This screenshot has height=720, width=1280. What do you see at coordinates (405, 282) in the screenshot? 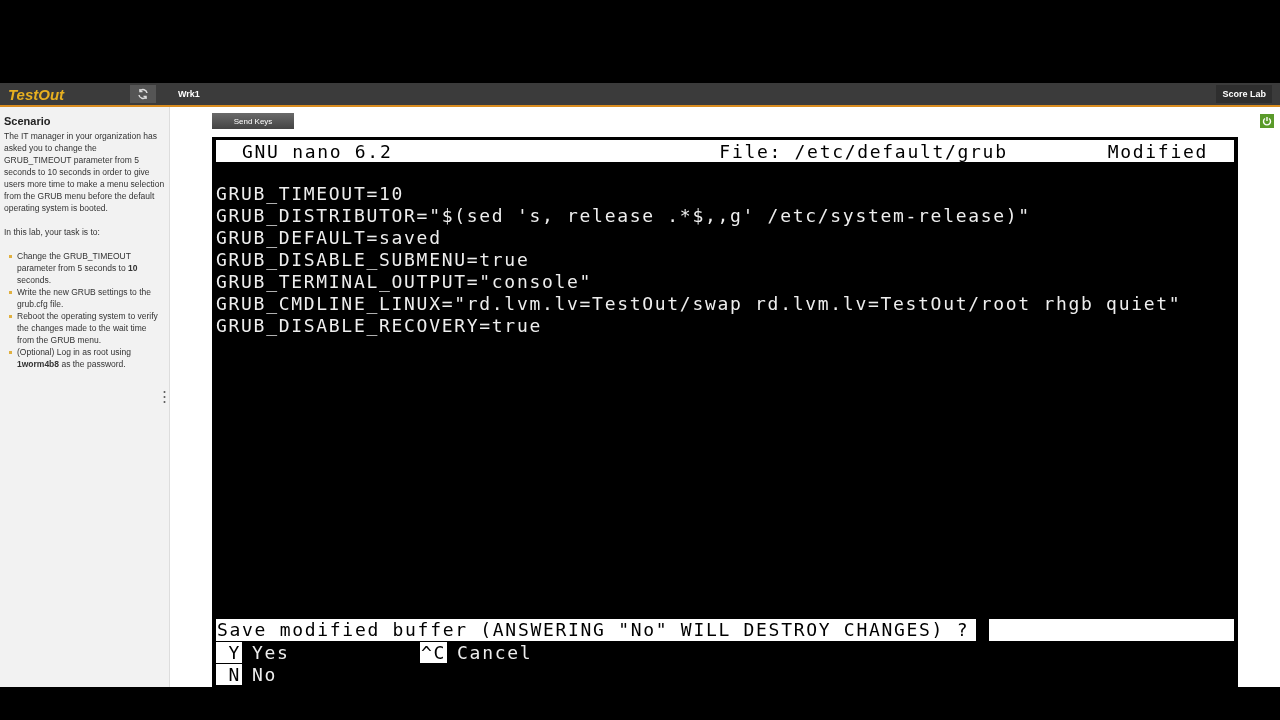
I see `file-line: GRUB_TERMINAL_OUTPUT="console"` at bounding box center [405, 282].